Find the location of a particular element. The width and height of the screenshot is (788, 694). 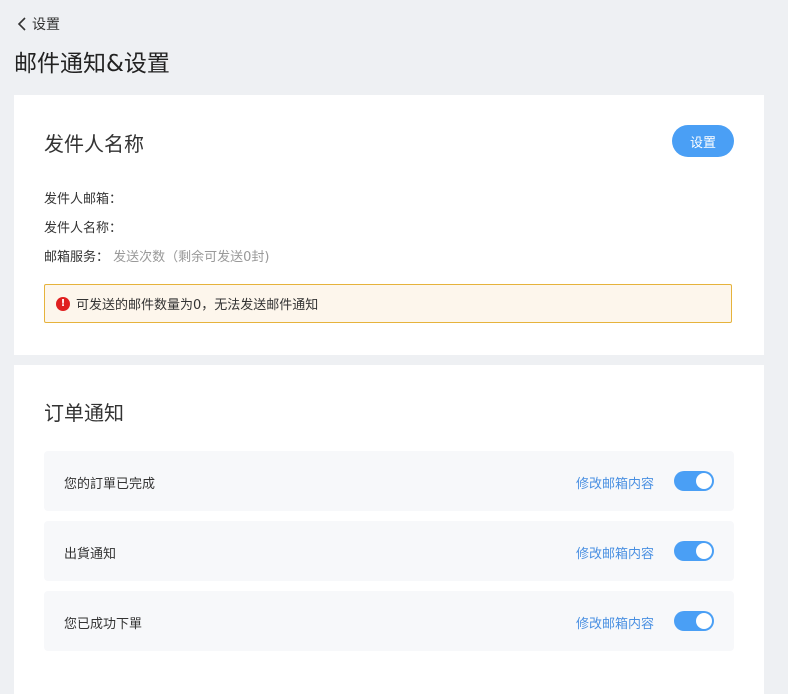

sender-name-label: 发件人名称： is located at coordinates (83, 228).